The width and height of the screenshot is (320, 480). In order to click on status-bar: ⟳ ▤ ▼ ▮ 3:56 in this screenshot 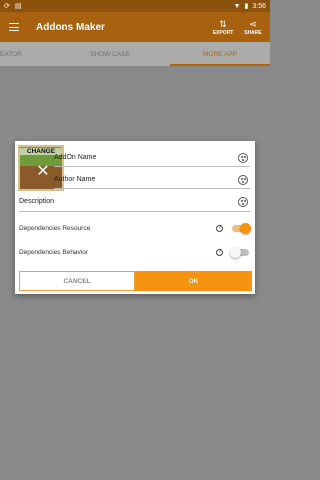, I will do `click(135, 6)`.